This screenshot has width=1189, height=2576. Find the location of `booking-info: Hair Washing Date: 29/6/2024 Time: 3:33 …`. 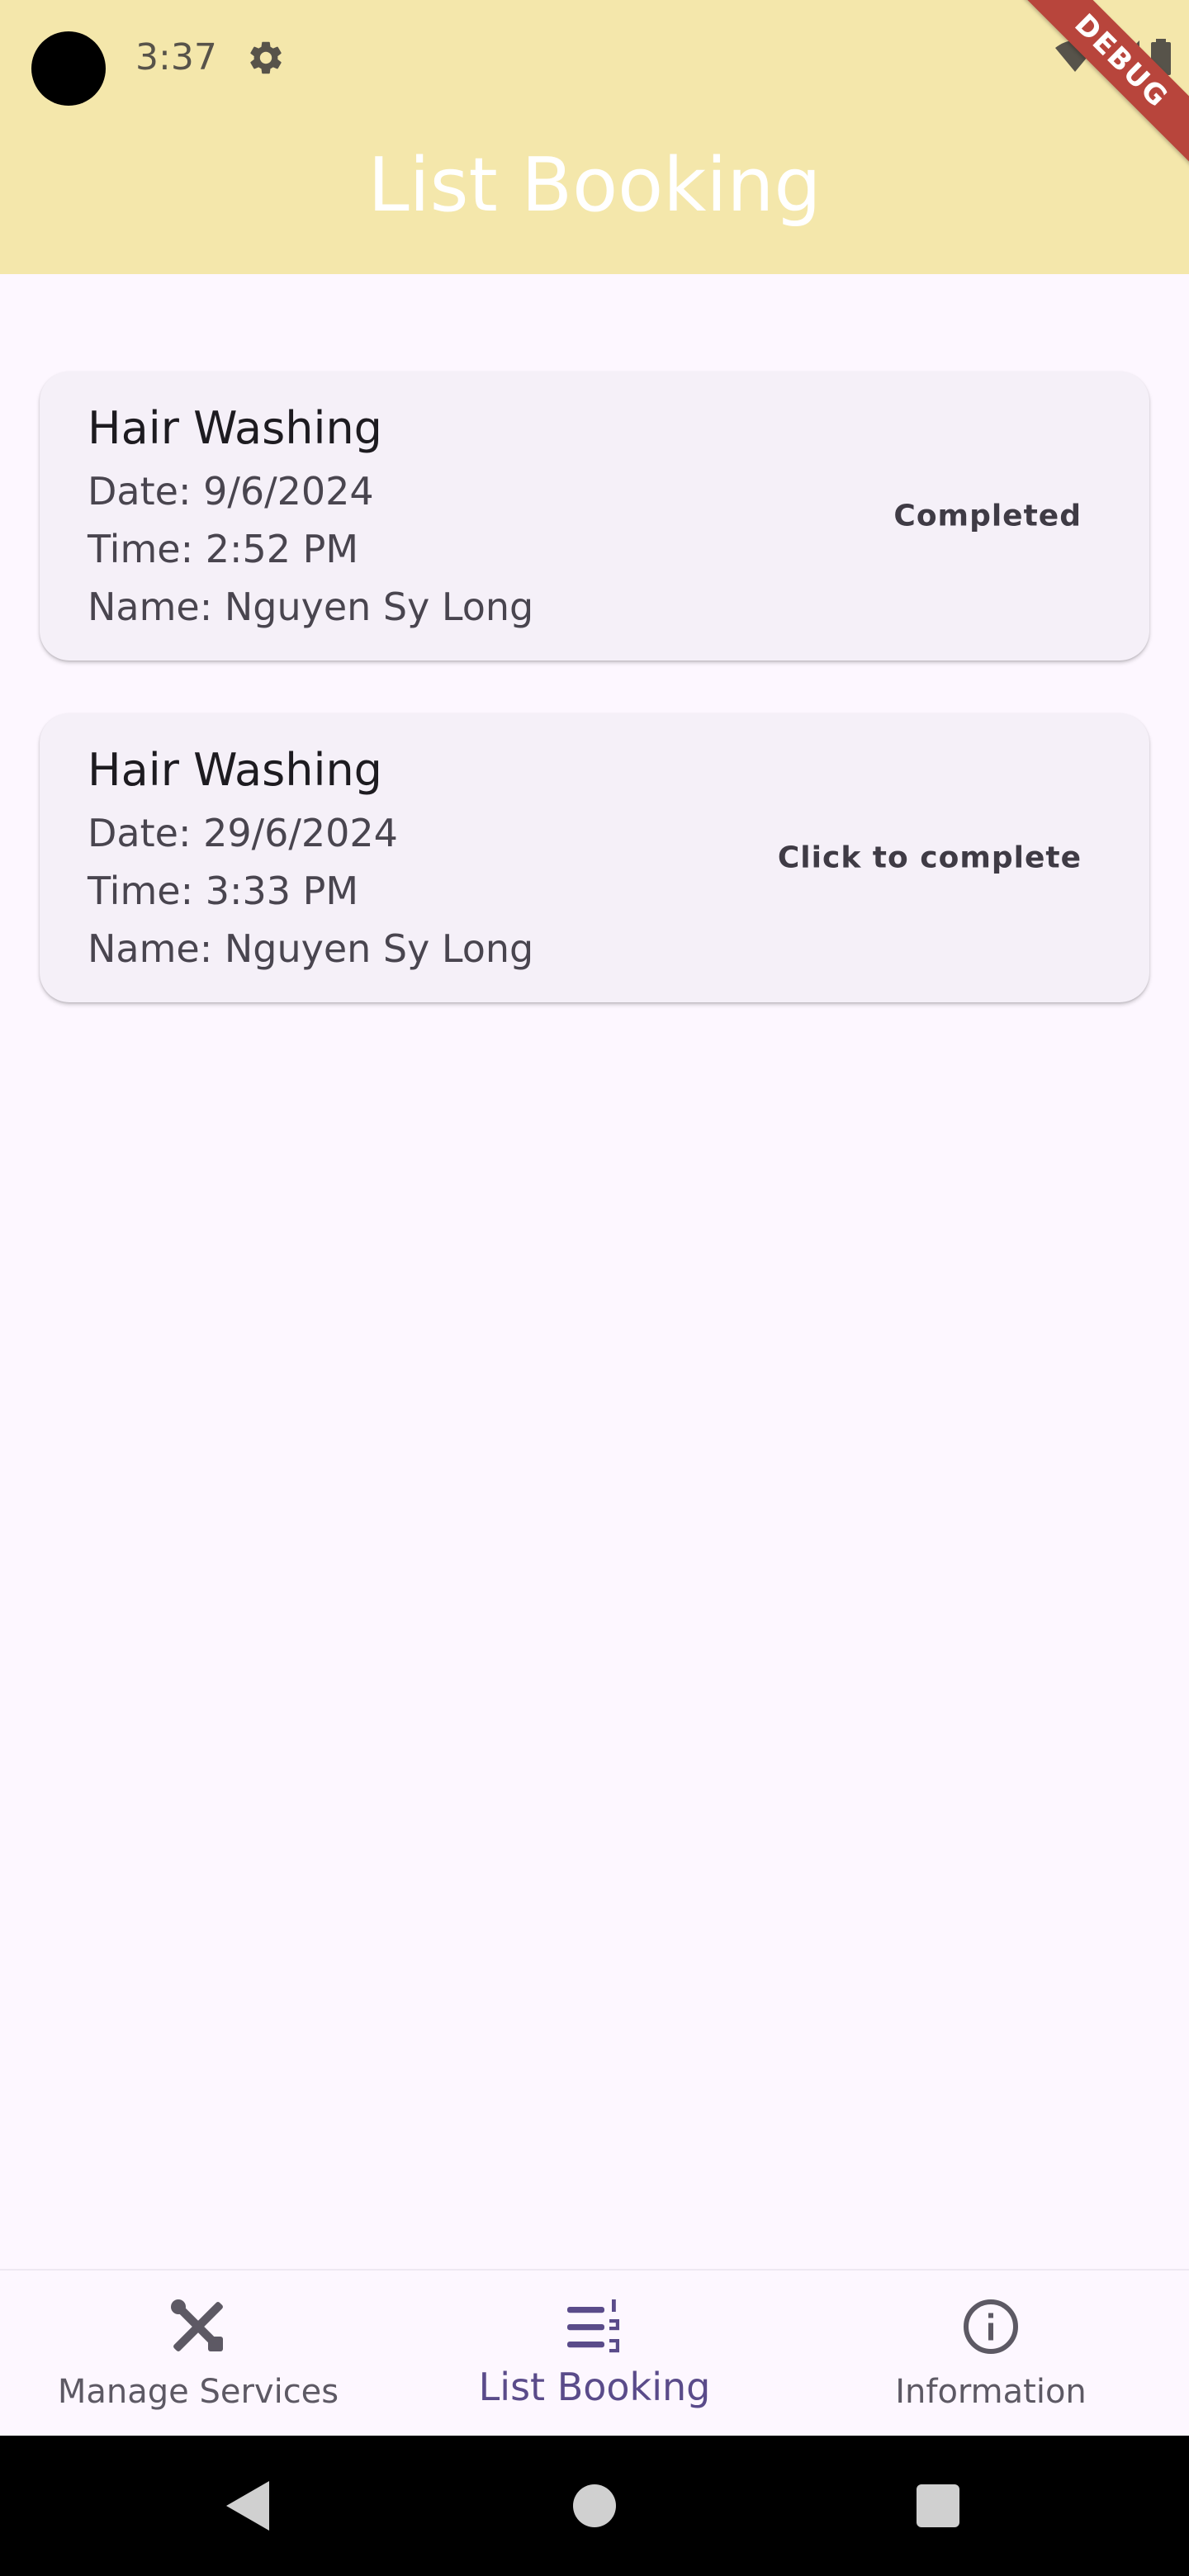

booking-info: Hair Washing Date: 29/6/2024 Time: 3:33 … is located at coordinates (310, 859).